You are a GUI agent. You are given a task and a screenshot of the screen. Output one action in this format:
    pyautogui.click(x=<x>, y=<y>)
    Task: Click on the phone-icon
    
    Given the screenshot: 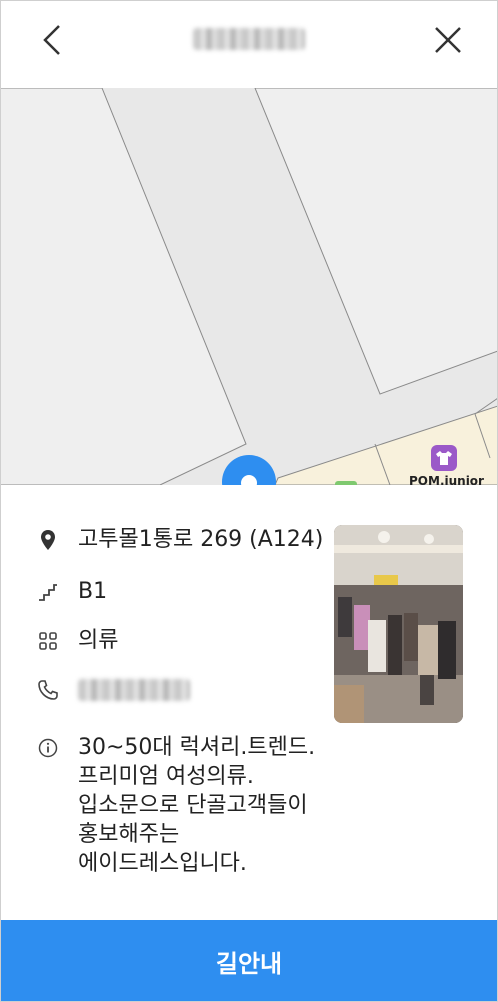 What is the action you would take?
    pyautogui.click(x=48, y=690)
    